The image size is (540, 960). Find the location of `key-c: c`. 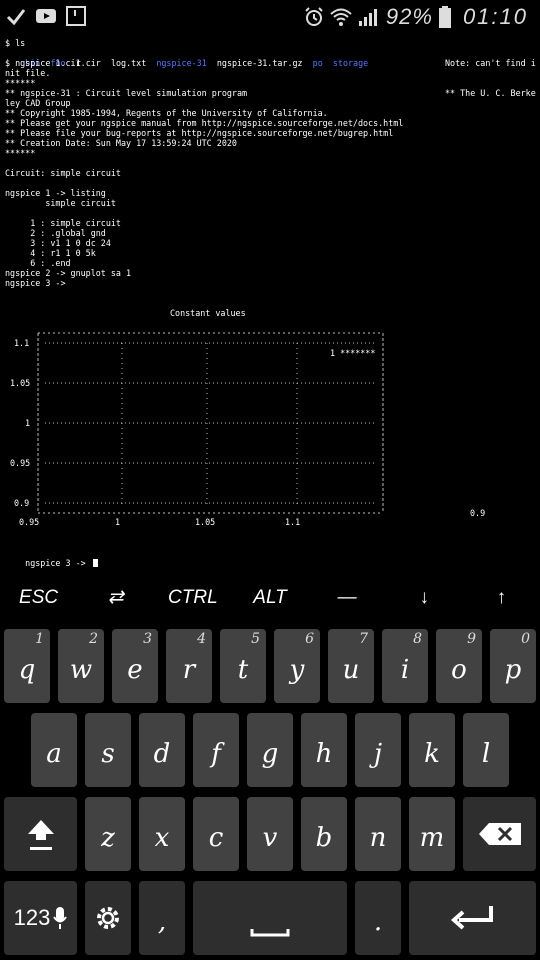

key-c: c is located at coordinates (216, 834).